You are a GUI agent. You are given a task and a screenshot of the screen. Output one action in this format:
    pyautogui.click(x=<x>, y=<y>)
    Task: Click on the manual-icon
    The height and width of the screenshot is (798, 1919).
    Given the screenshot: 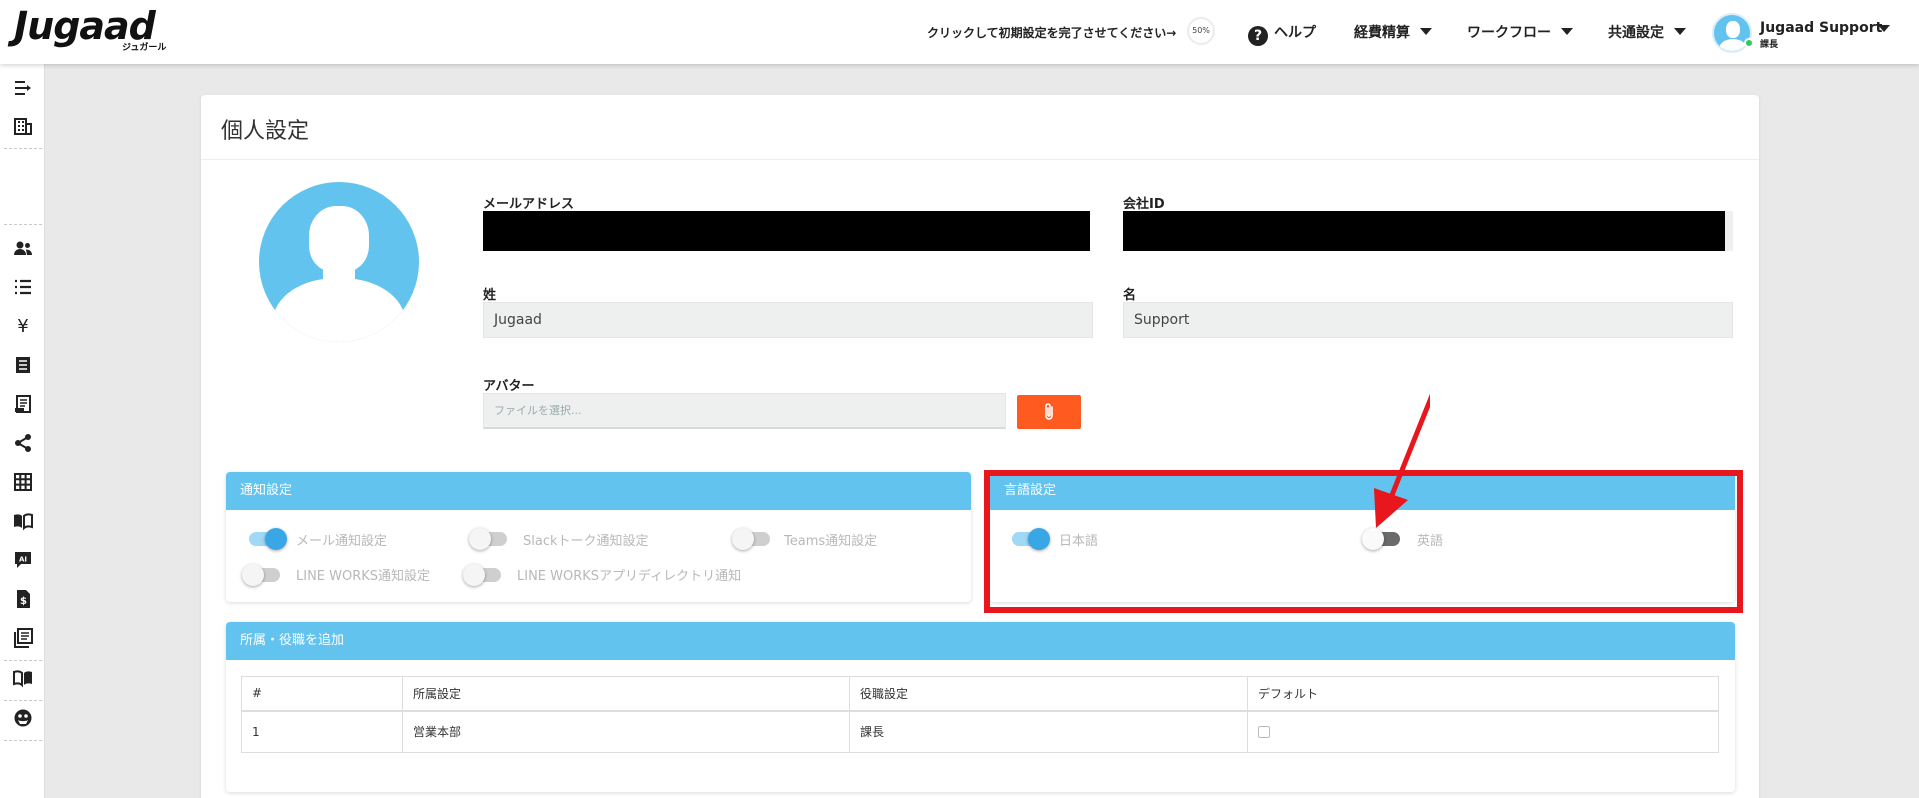 What is the action you would take?
    pyautogui.click(x=23, y=679)
    